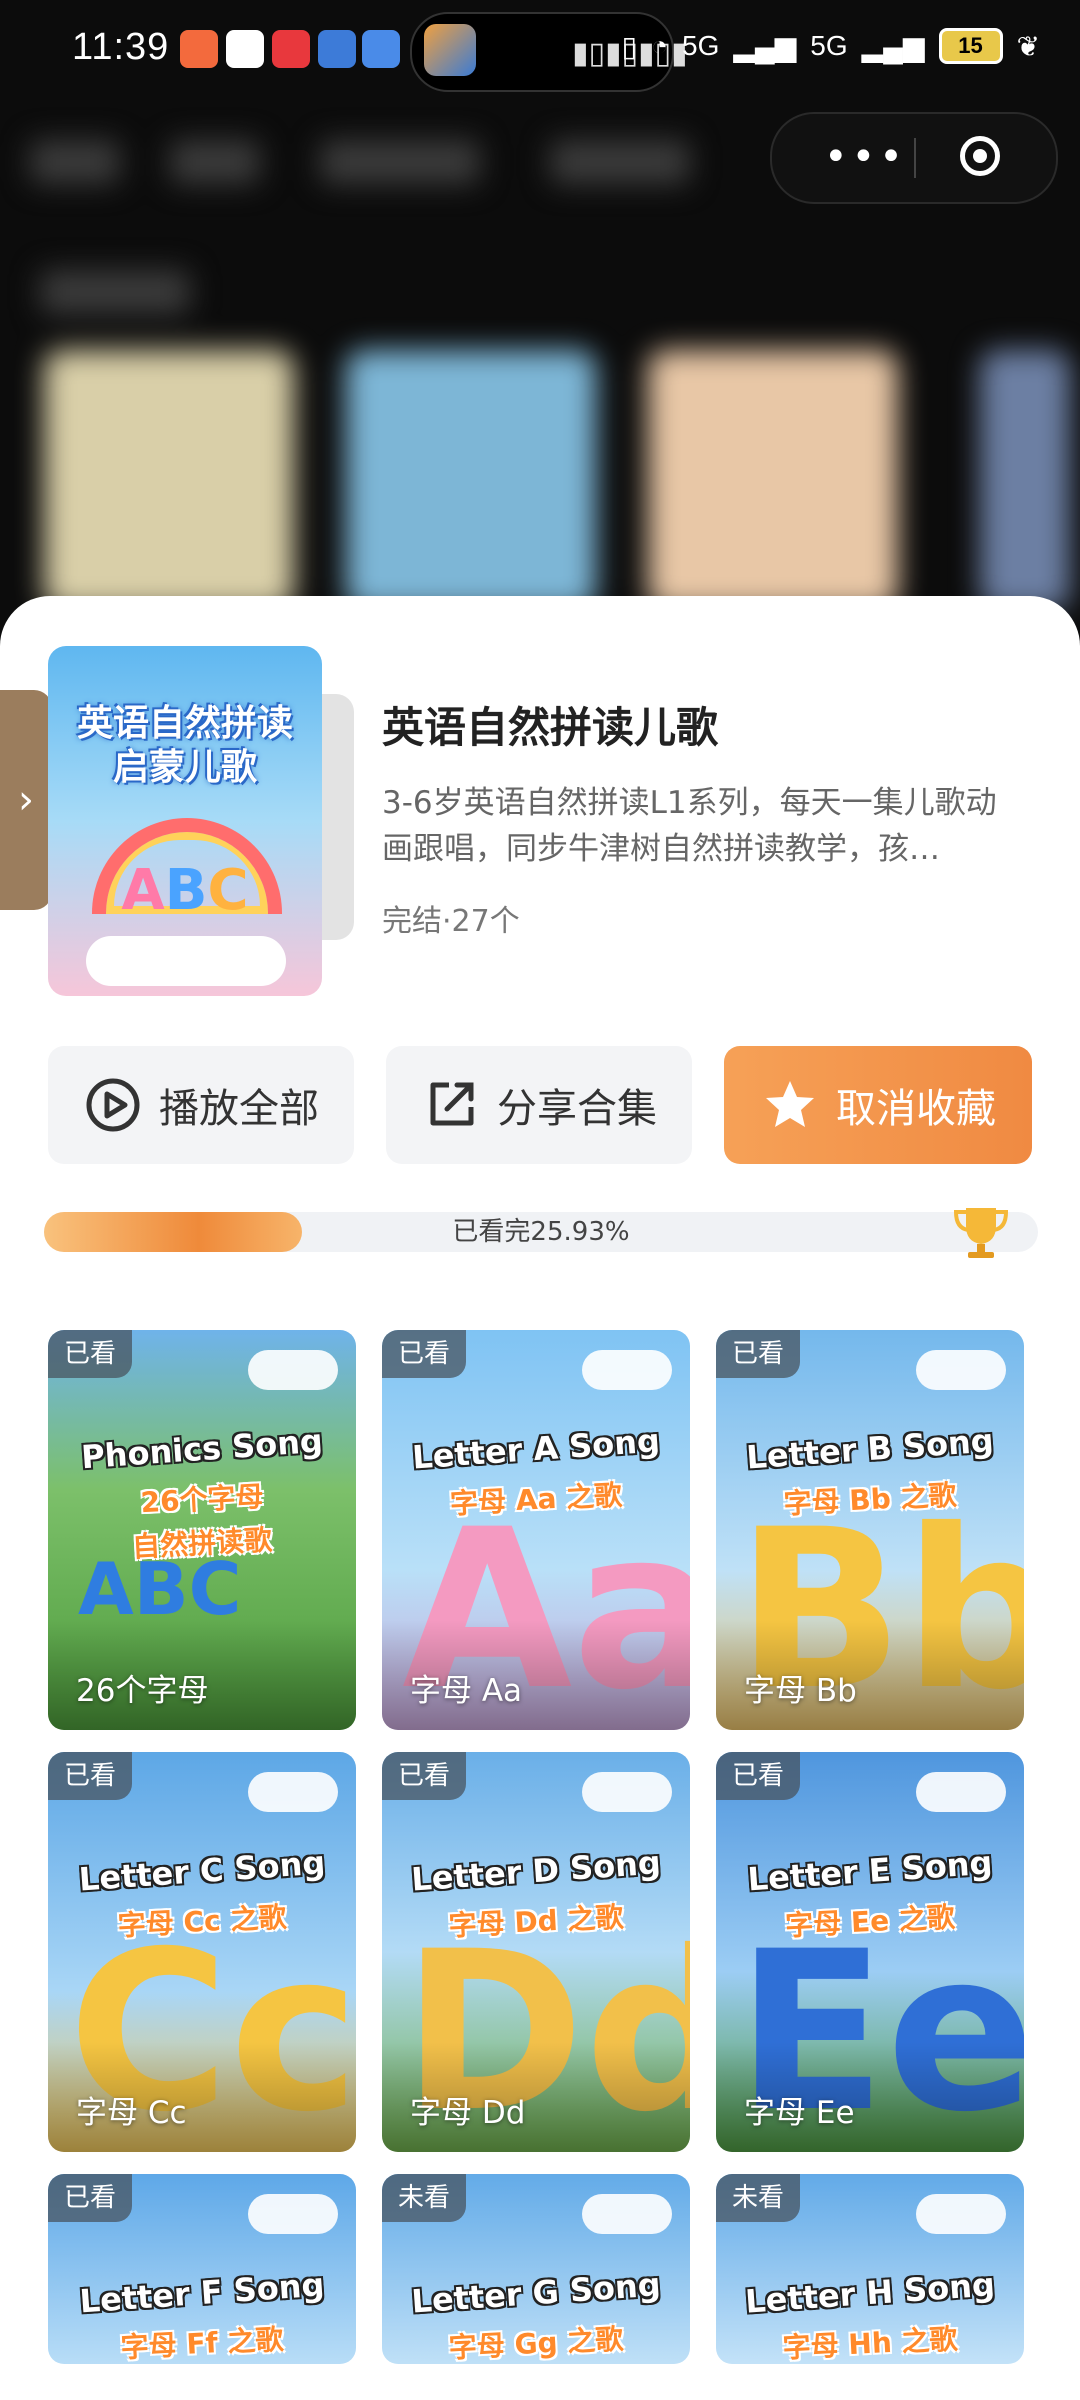 This screenshot has width=1080, height=2400. I want to click on status-bar: 11:39 ▮▯▮▯▮▯▮ ▯ ◔ 5G ▂▄▆ 5G ▂▄▆ 15 ❦, so click(540, 50).